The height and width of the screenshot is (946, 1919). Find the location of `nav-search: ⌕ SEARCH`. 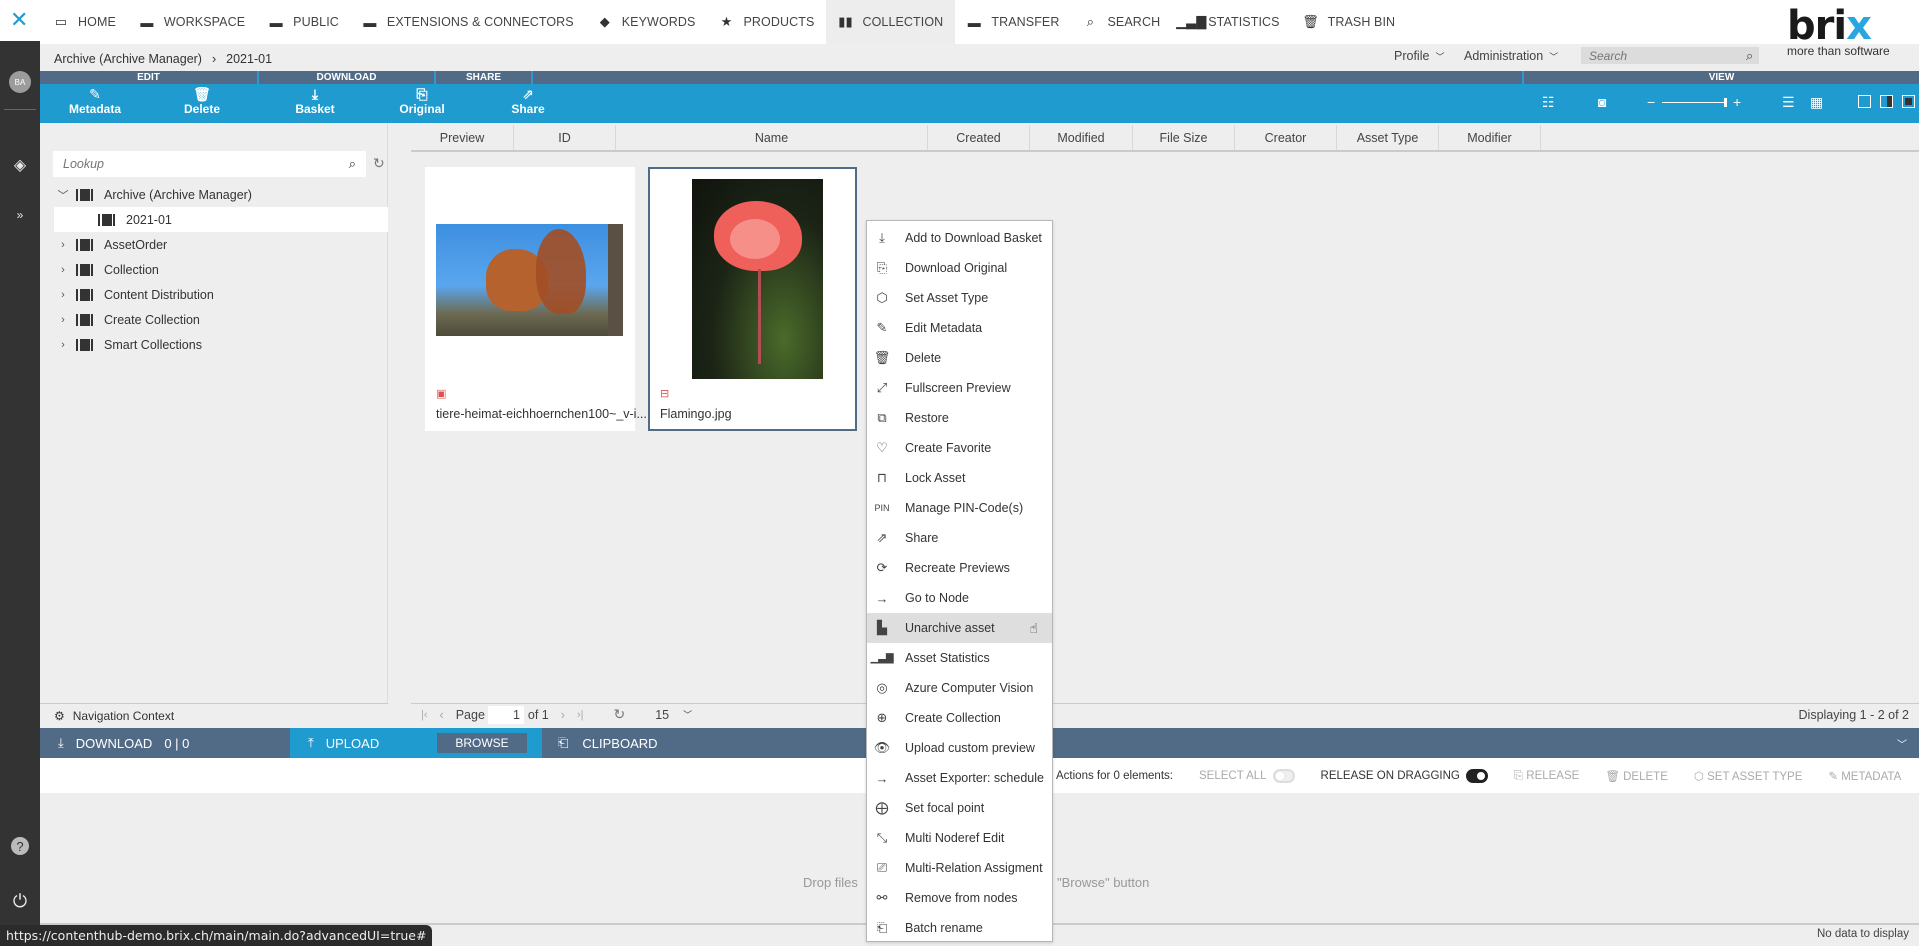

nav-search: ⌕ SEARCH is located at coordinates (1122, 22).